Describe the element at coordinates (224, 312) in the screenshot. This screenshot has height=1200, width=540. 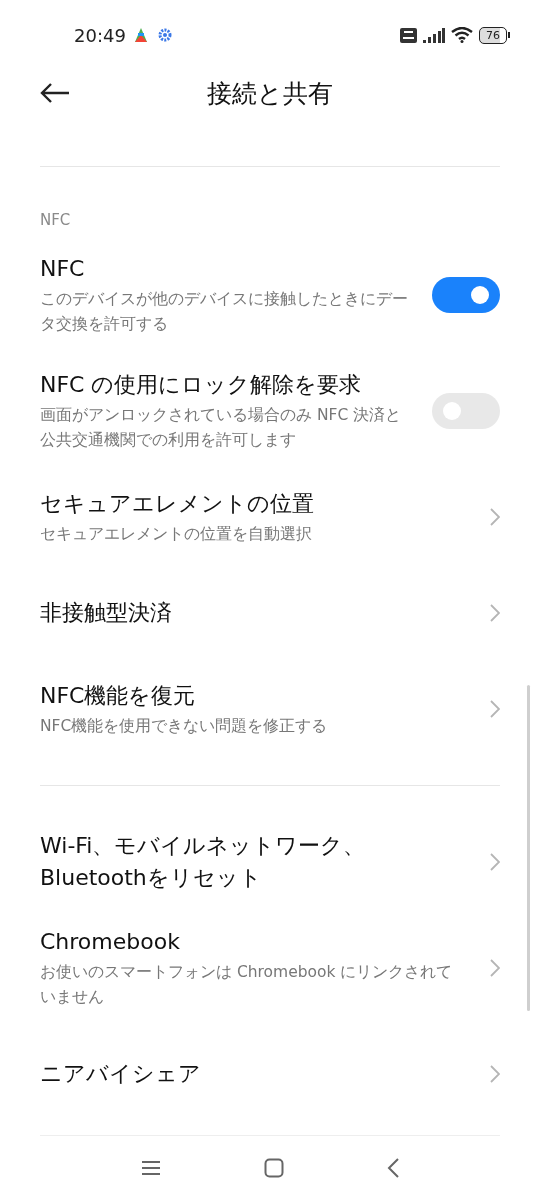
I see `setting-description: このデバイスが他のデバイスに接触したときにデータ交換を許可する` at that location.